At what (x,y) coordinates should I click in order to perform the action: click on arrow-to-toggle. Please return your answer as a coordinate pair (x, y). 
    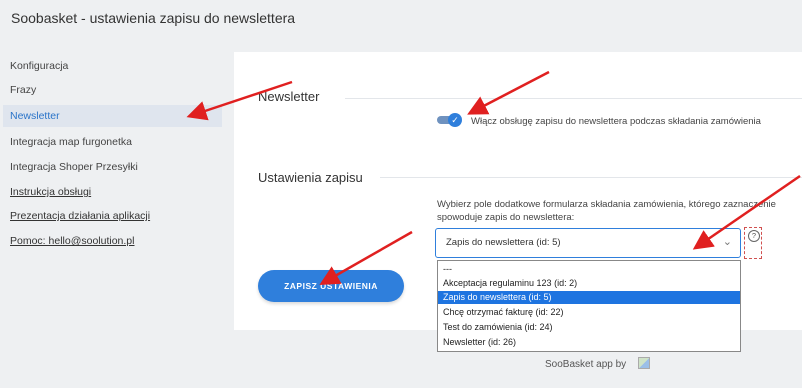
    Looking at the image, I should click on (508, 92).